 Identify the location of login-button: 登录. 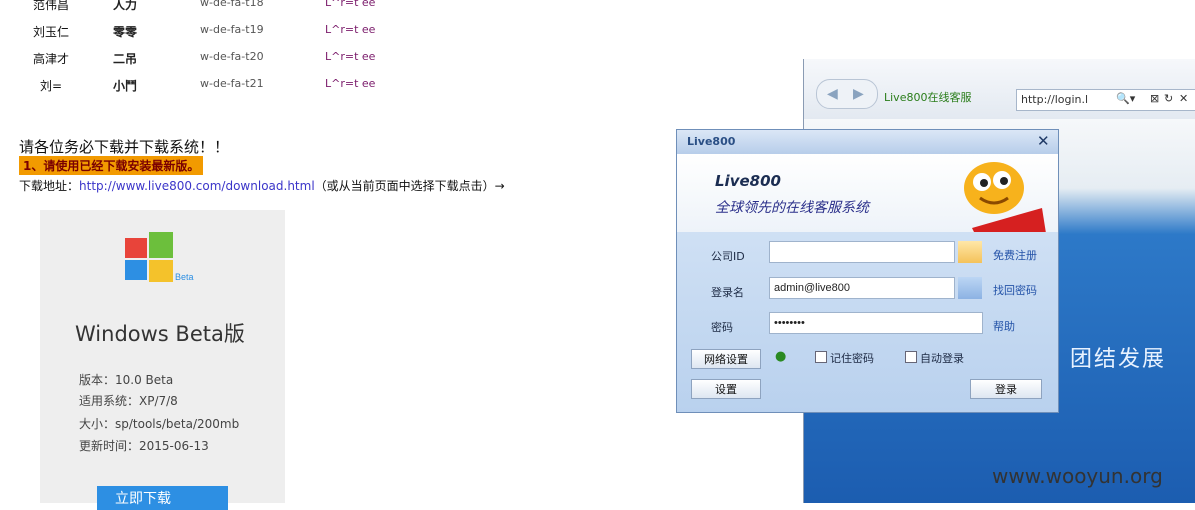
(1006, 389).